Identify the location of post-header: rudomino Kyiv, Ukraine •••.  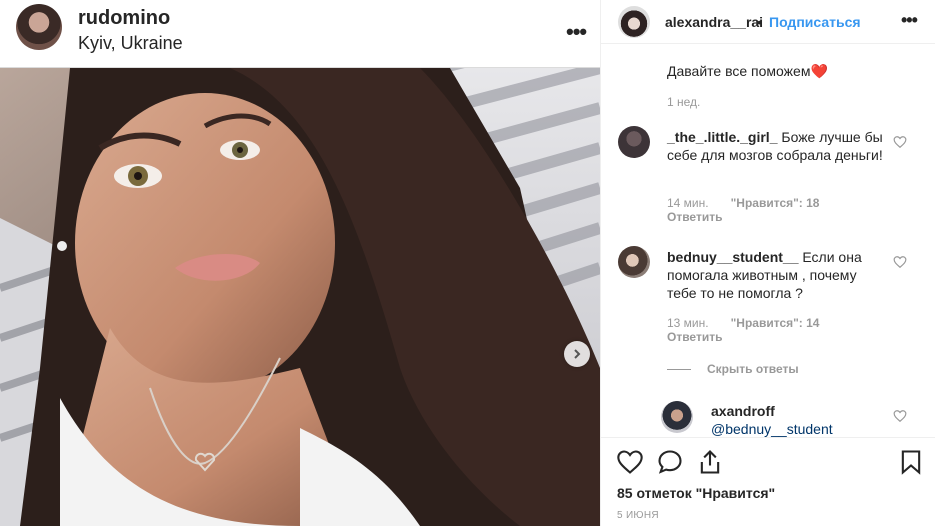
(300, 34).